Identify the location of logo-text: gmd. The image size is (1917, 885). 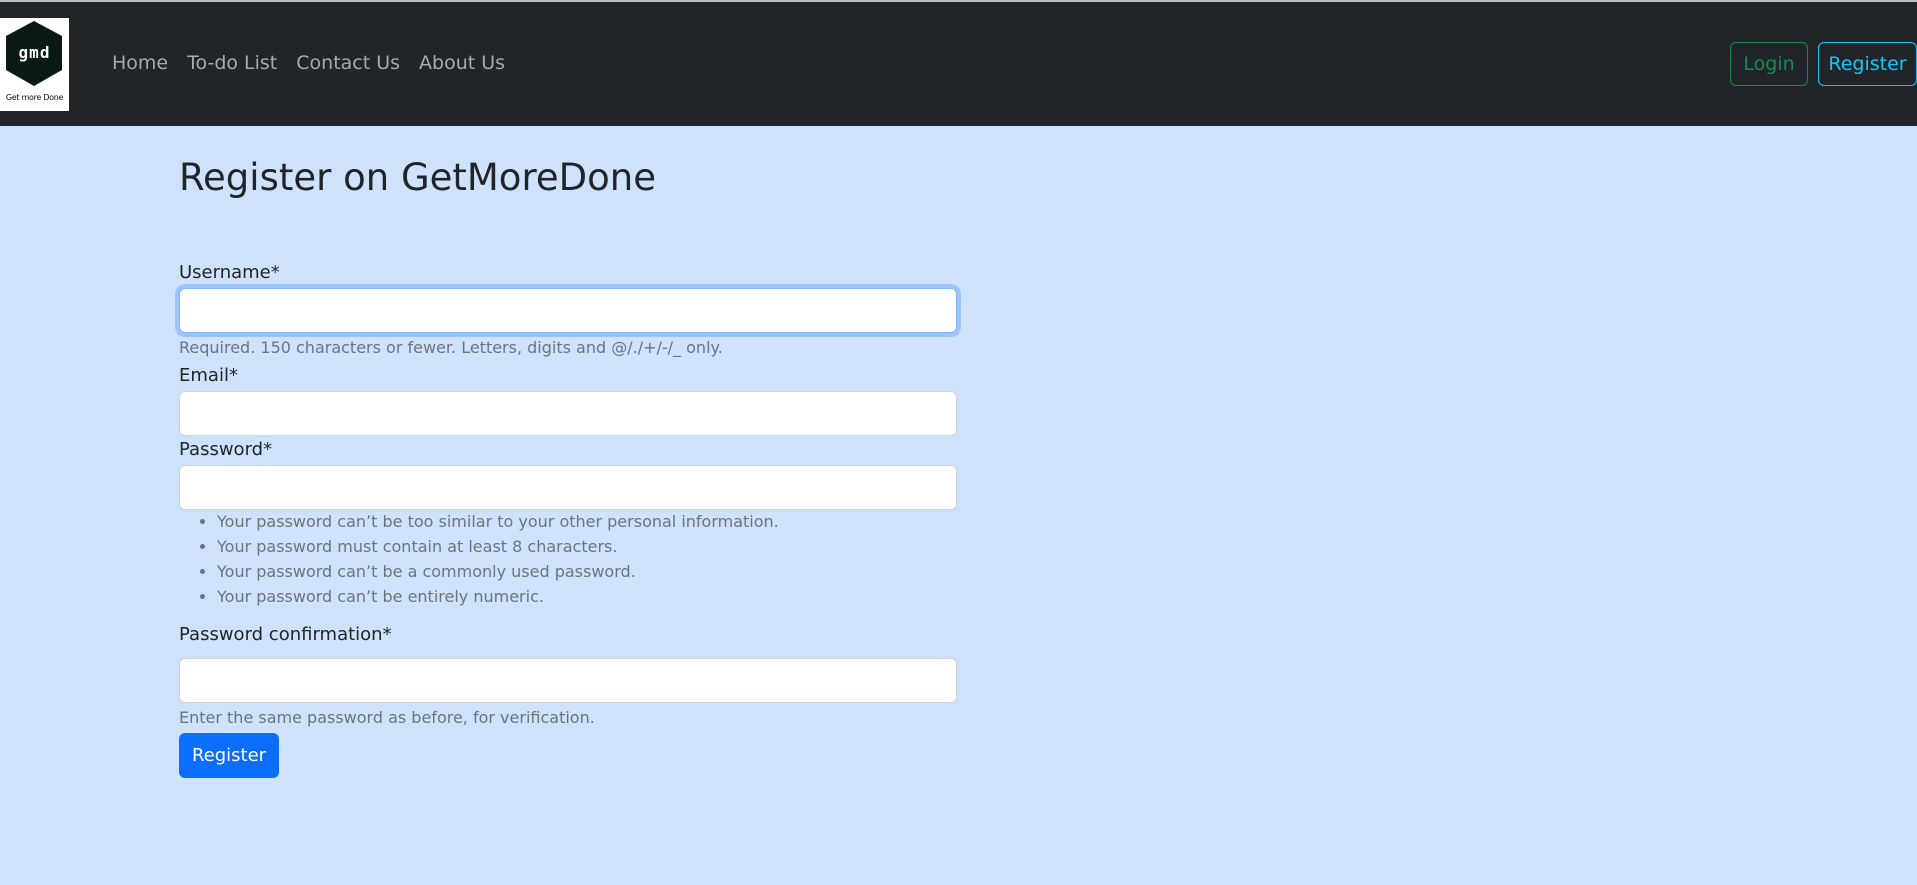
(34, 52).